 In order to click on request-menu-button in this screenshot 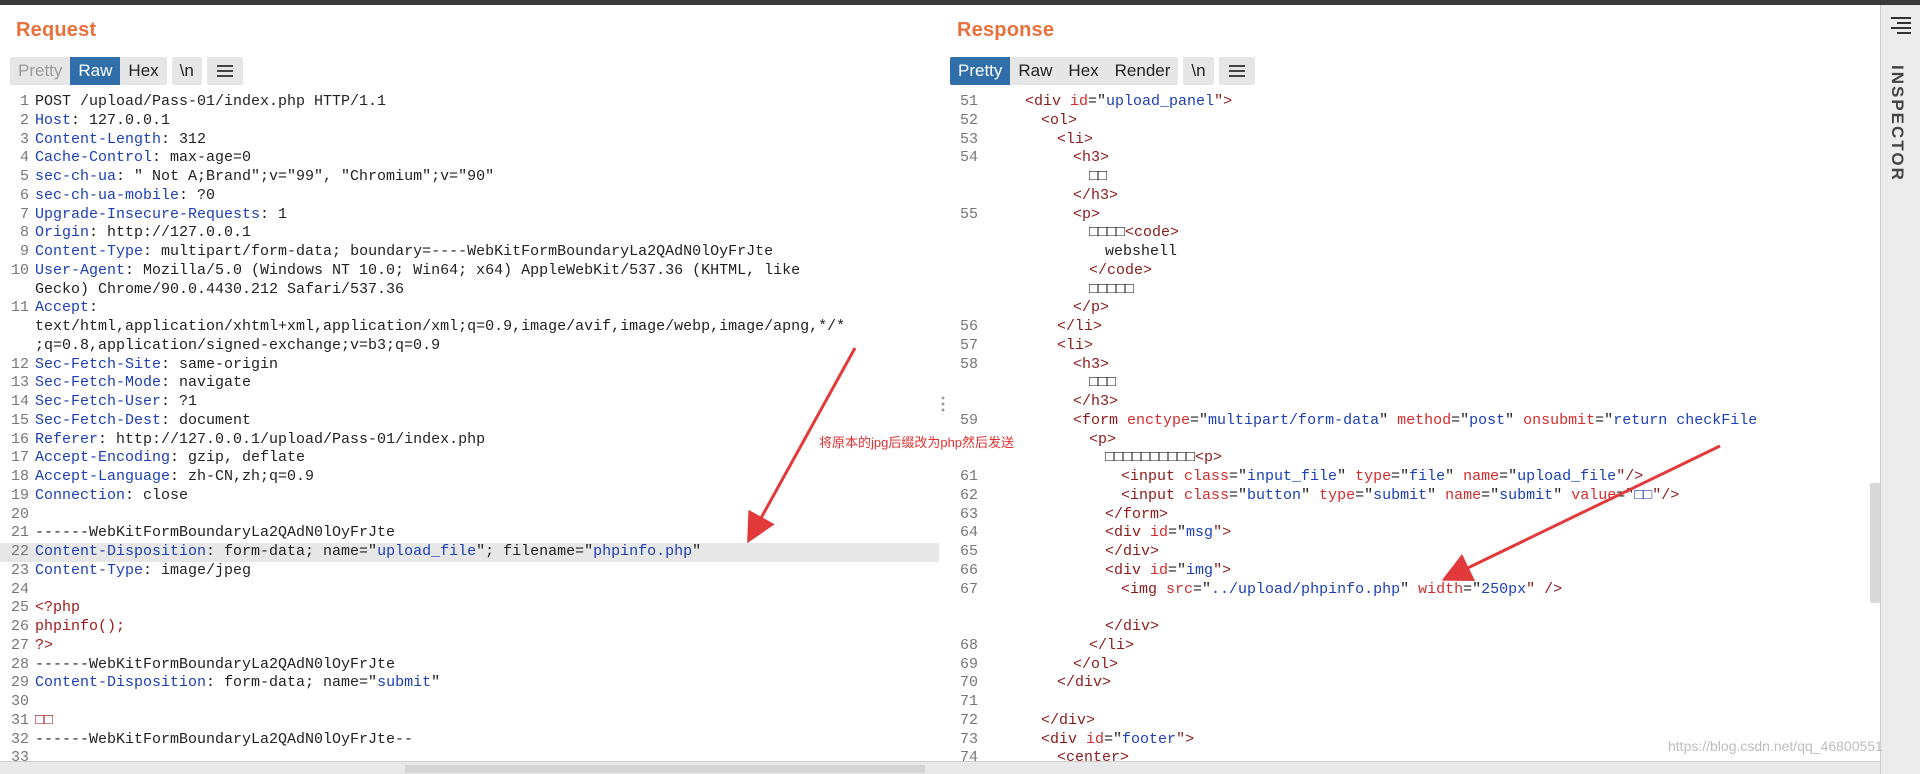, I will do `click(224, 71)`.